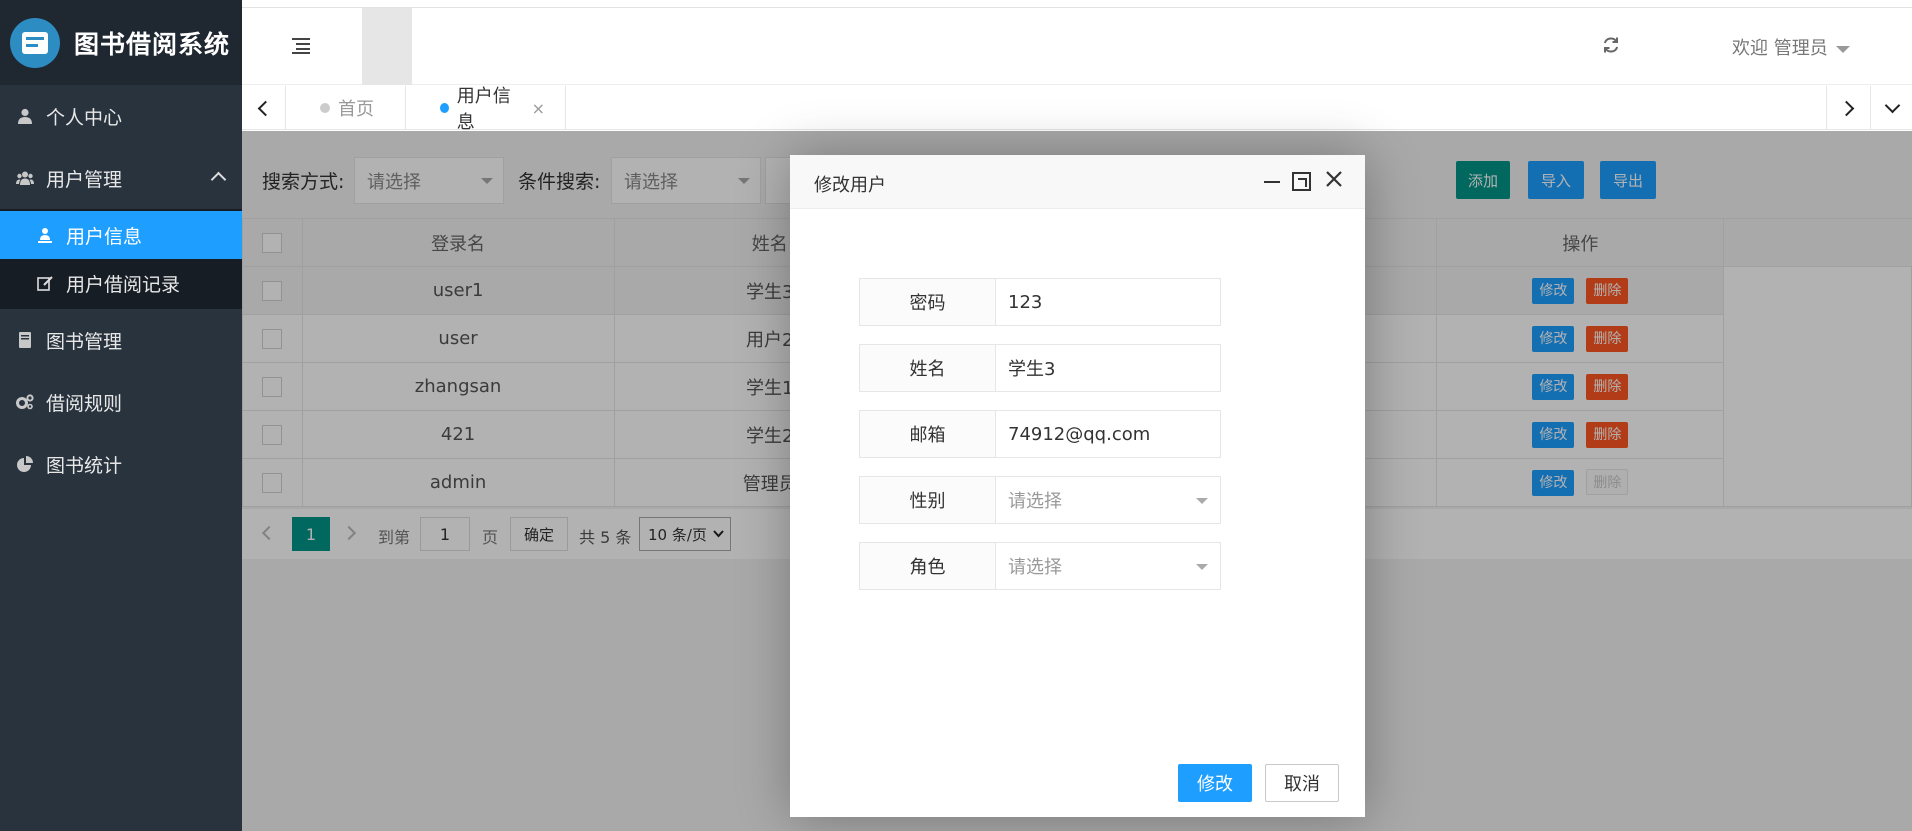 Image resolution: width=1912 pixels, height=831 pixels. Describe the element at coordinates (1077, 109) in the screenshot. I see `page-tabs-bar: 首页 用户信息 ×` at that location.